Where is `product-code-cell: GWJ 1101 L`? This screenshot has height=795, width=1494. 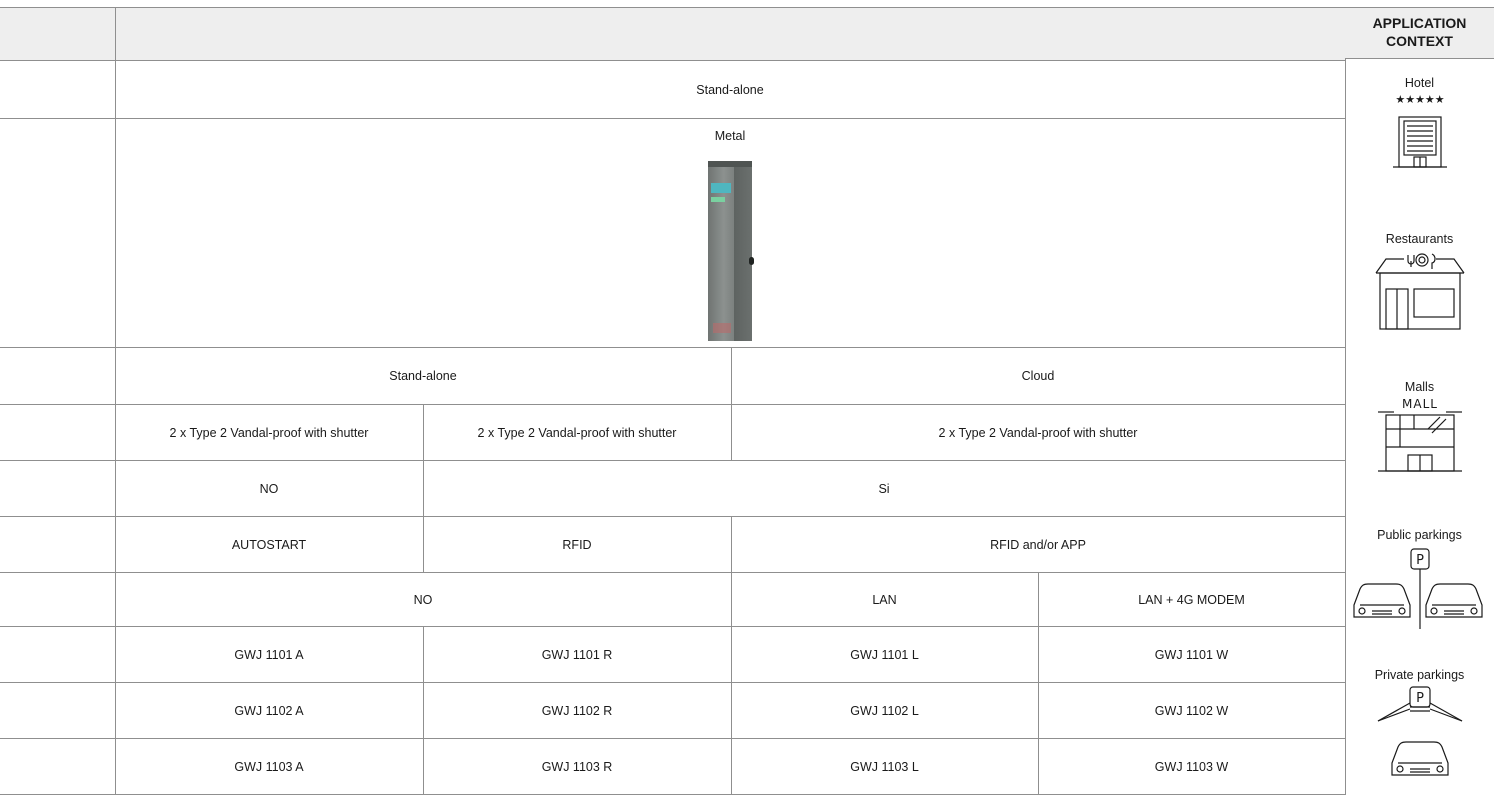 product-code-cell: GWJ 1101 L is located at coordinates (884, 654).